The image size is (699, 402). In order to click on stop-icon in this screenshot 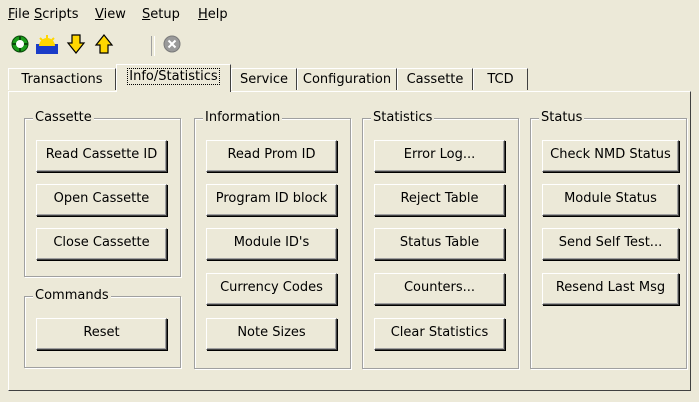, I will do `click(172, 45)`.